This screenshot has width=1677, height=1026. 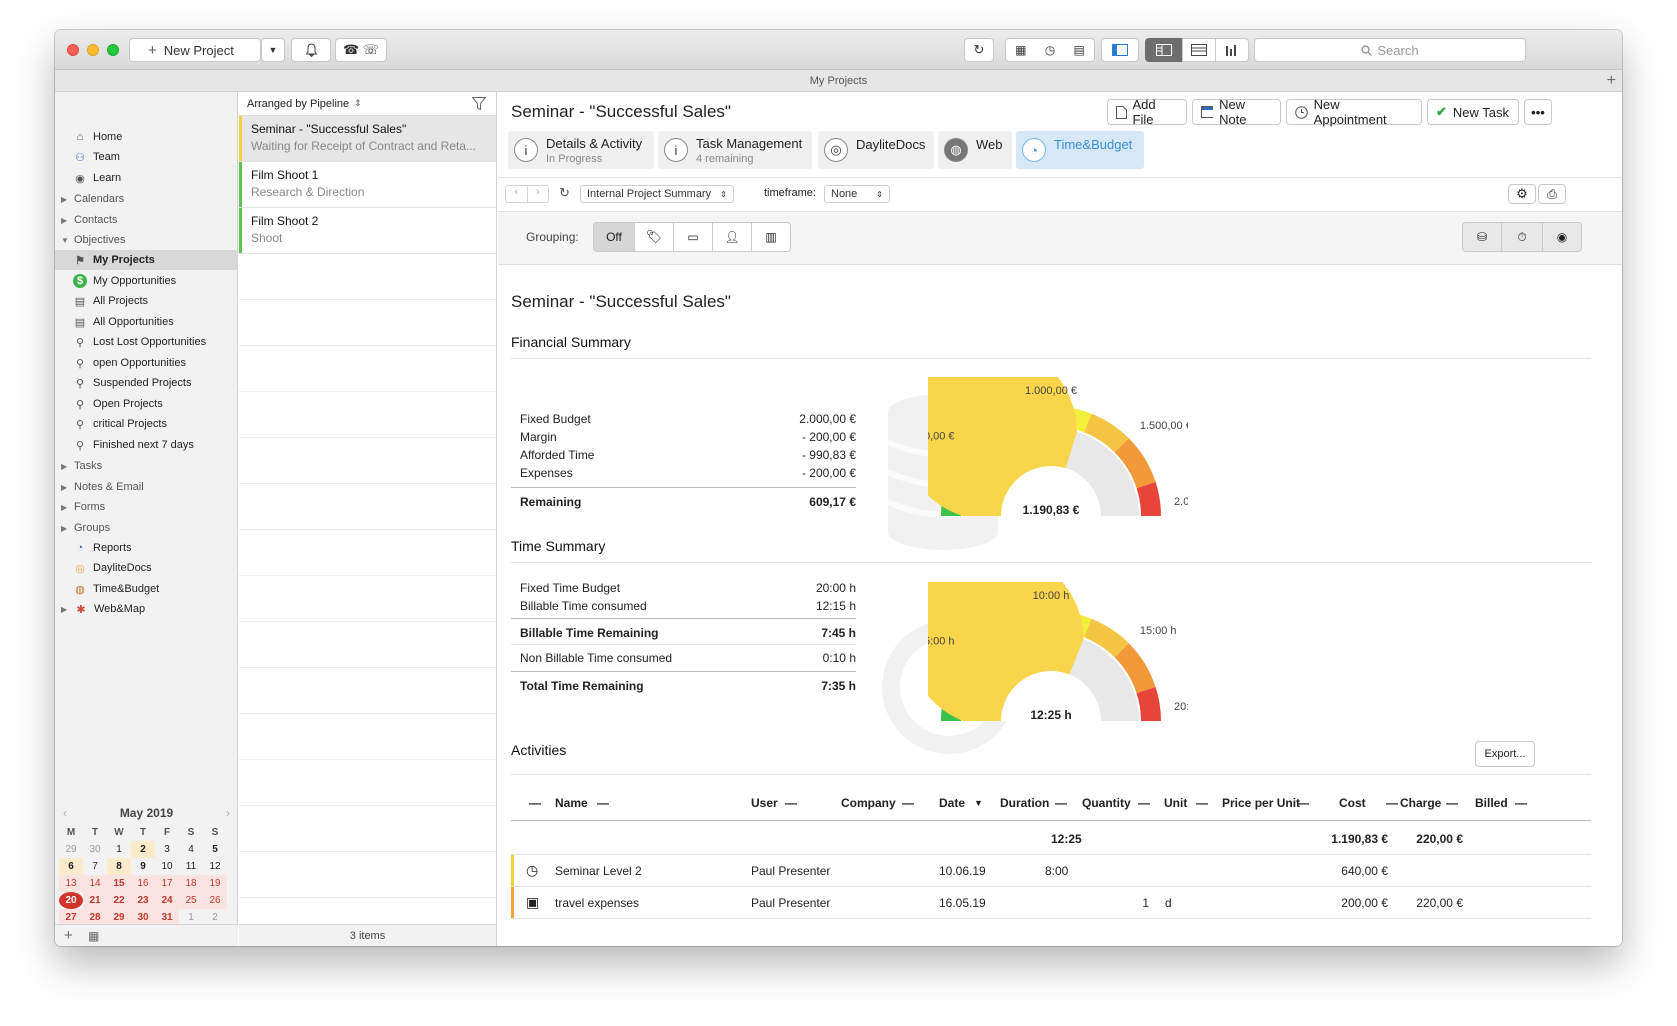 What do you see at coordinates (143, 866) in the screenshot?
I see `calendar-day: 9` at bounding box center [143, 866].